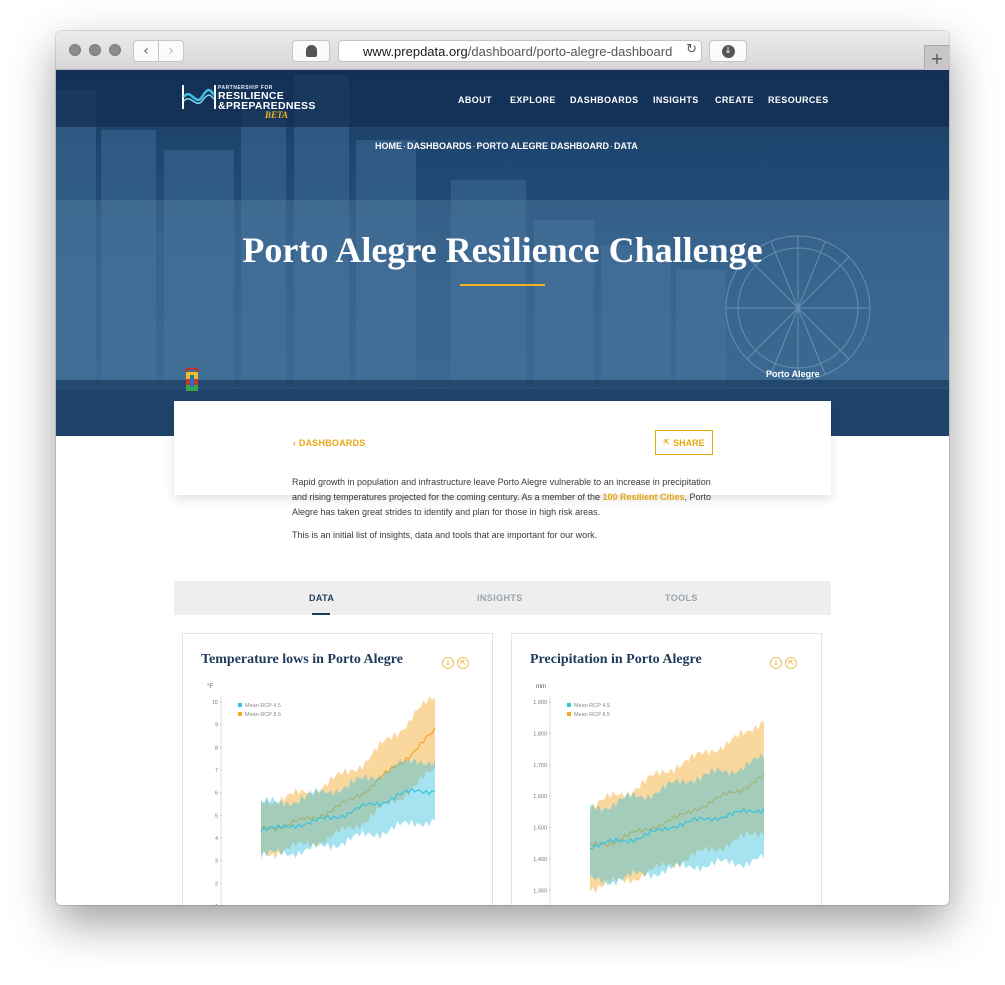 The height and width of the screenshot is (985, 1005). I want to click on y-axis-unit: mm, so click(541, 687).